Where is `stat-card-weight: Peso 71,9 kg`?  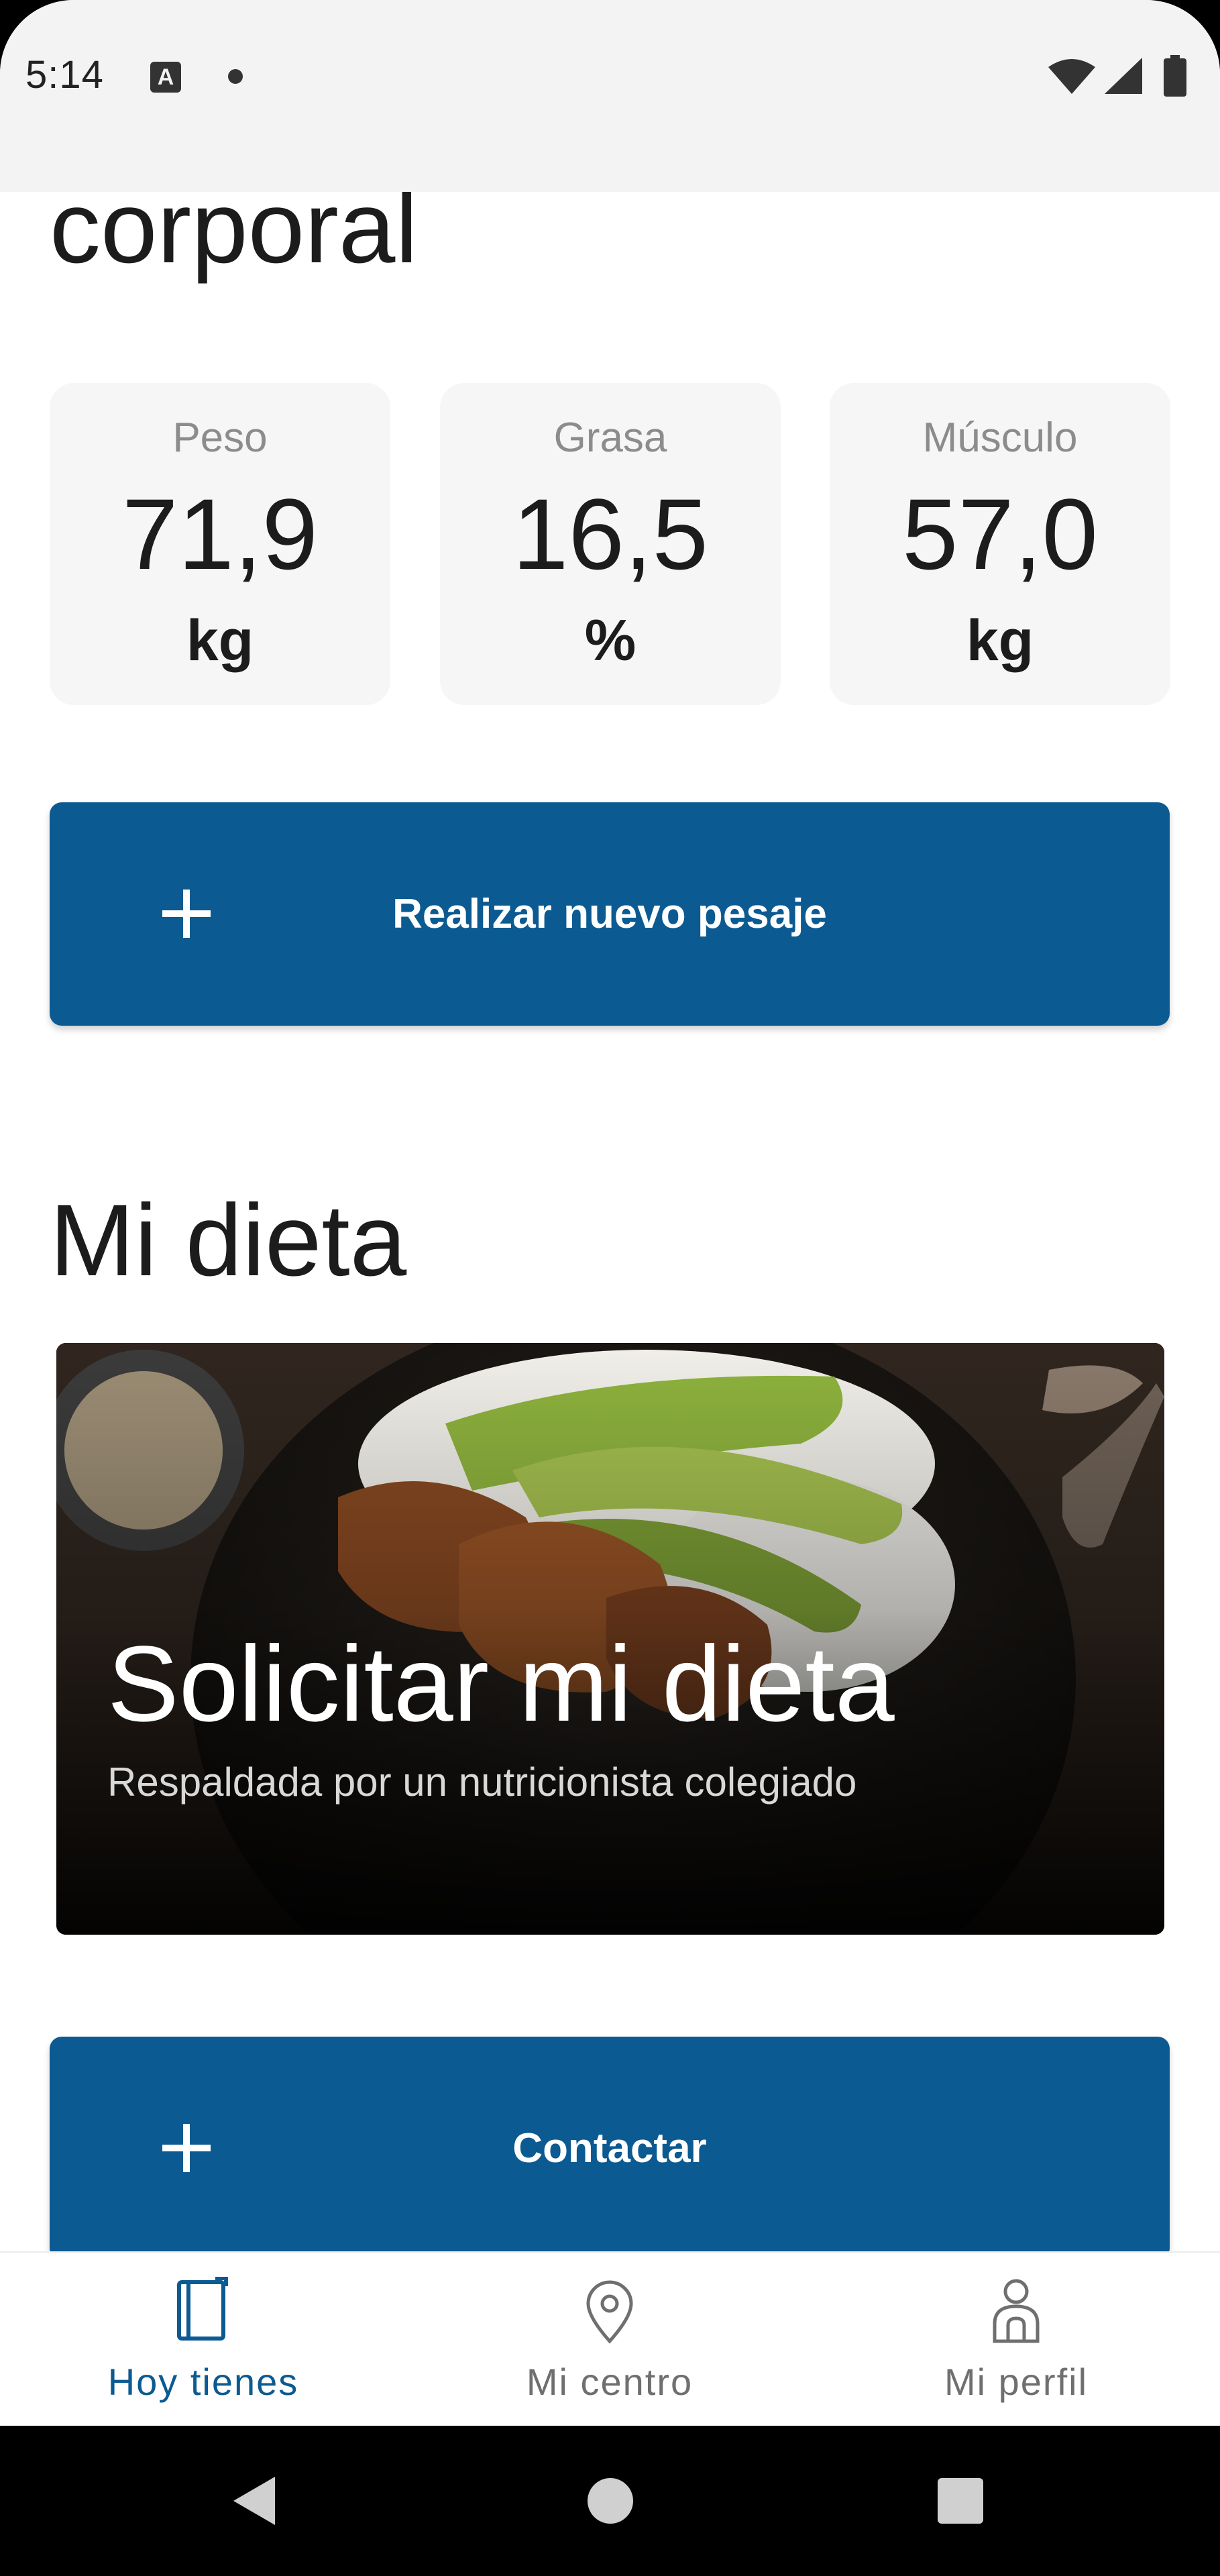 stat-card-weight: Peso 71,9 kg is located at coordinates (220, 544).